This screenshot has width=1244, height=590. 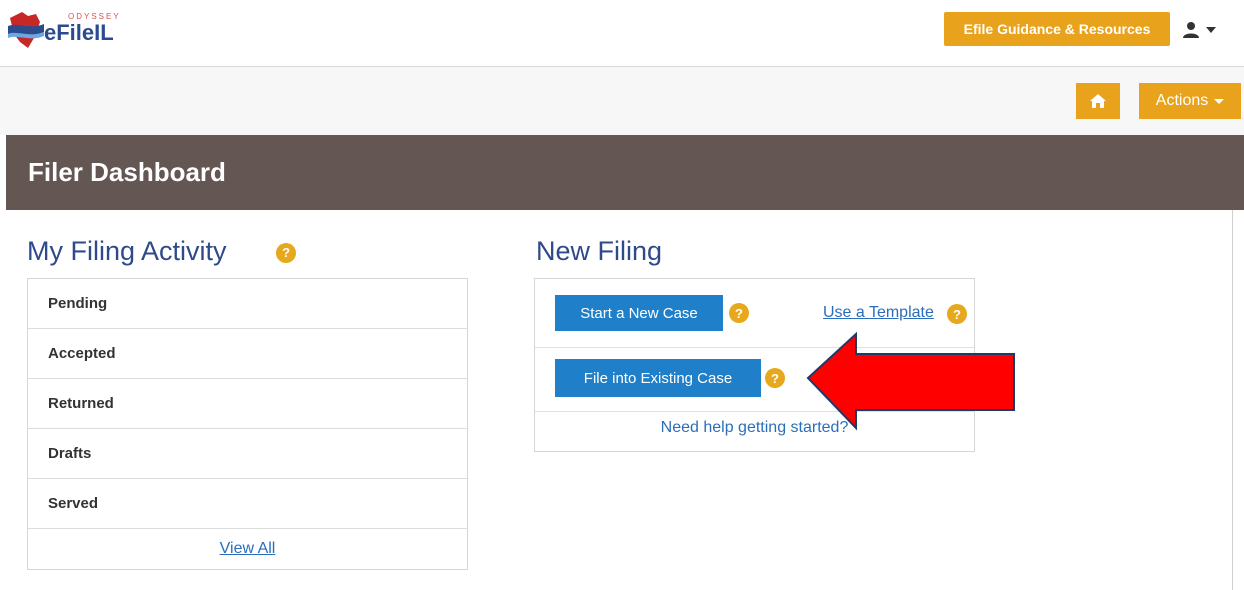 What do you see at coordinates (1182, 100) in the screenshot?
I see `actions-label: Actions` at bounding box center [1182, 100].